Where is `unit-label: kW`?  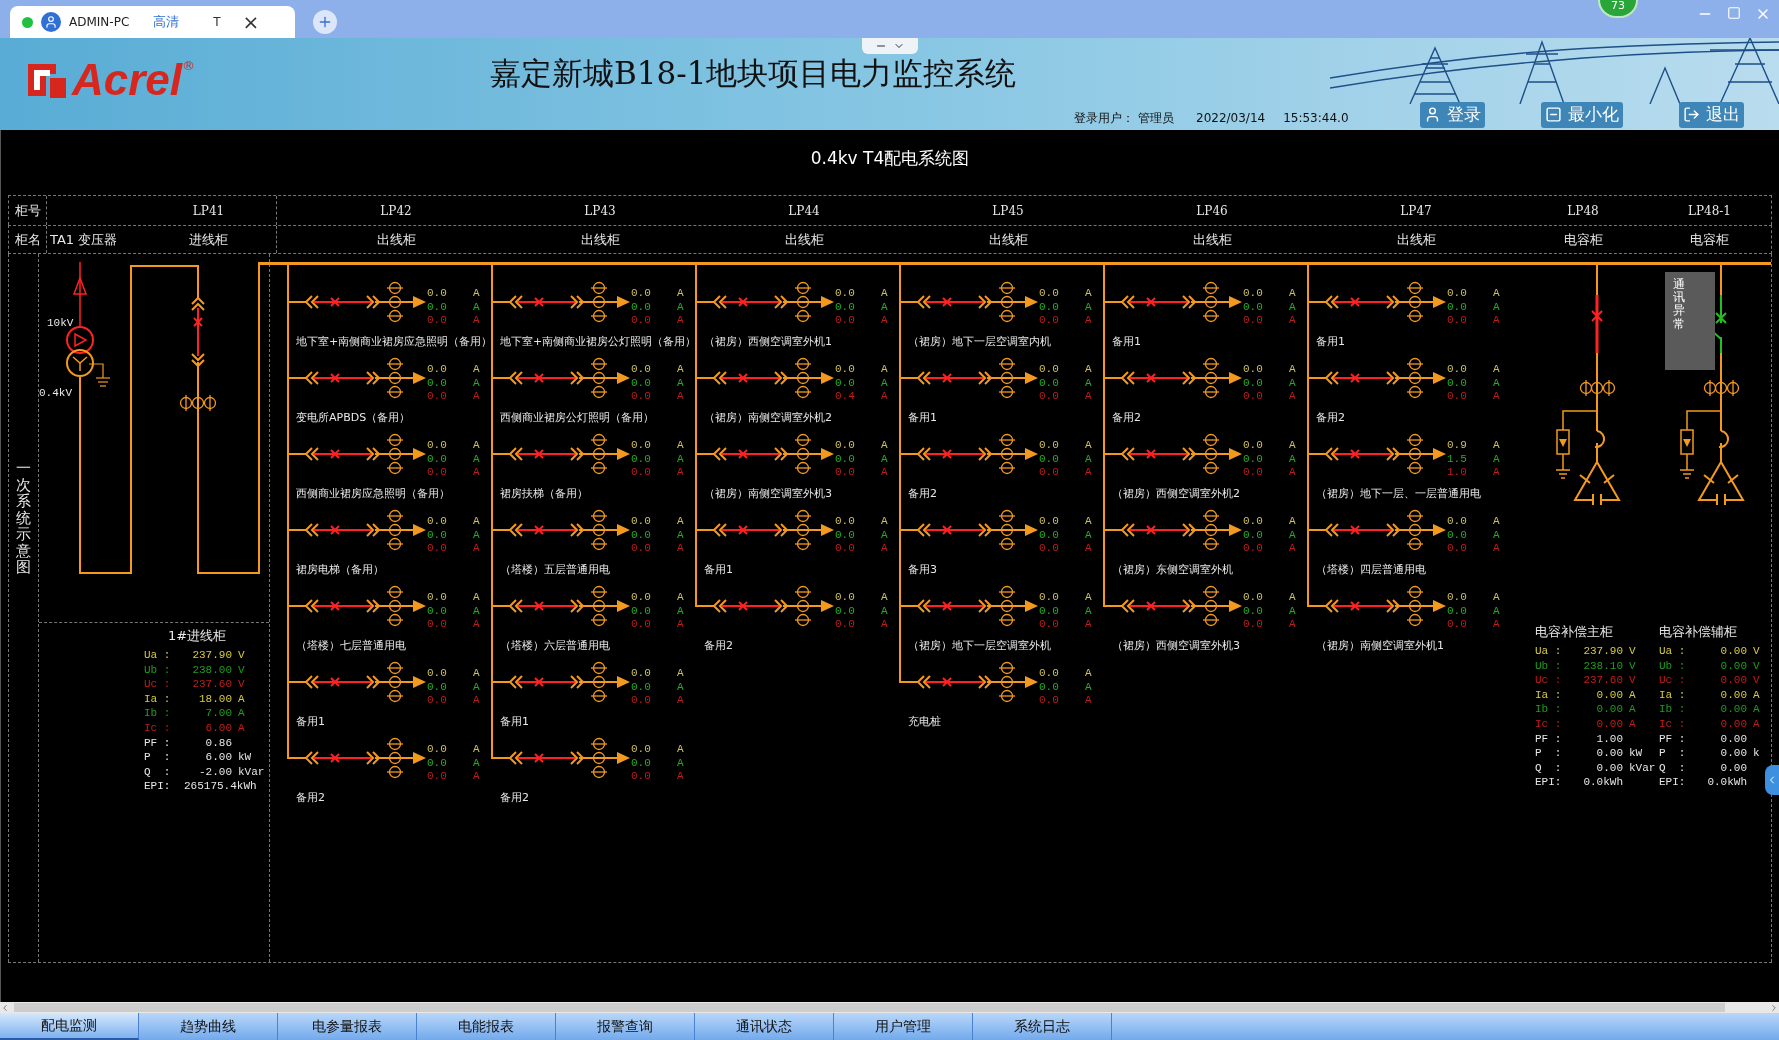
unit-label: kW is located at coordinates (245, 758).